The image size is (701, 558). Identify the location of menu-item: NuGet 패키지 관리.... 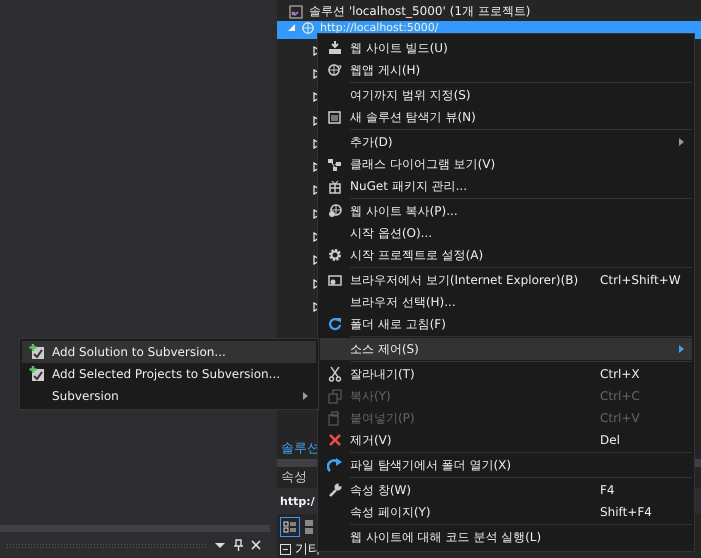
(506, 186).